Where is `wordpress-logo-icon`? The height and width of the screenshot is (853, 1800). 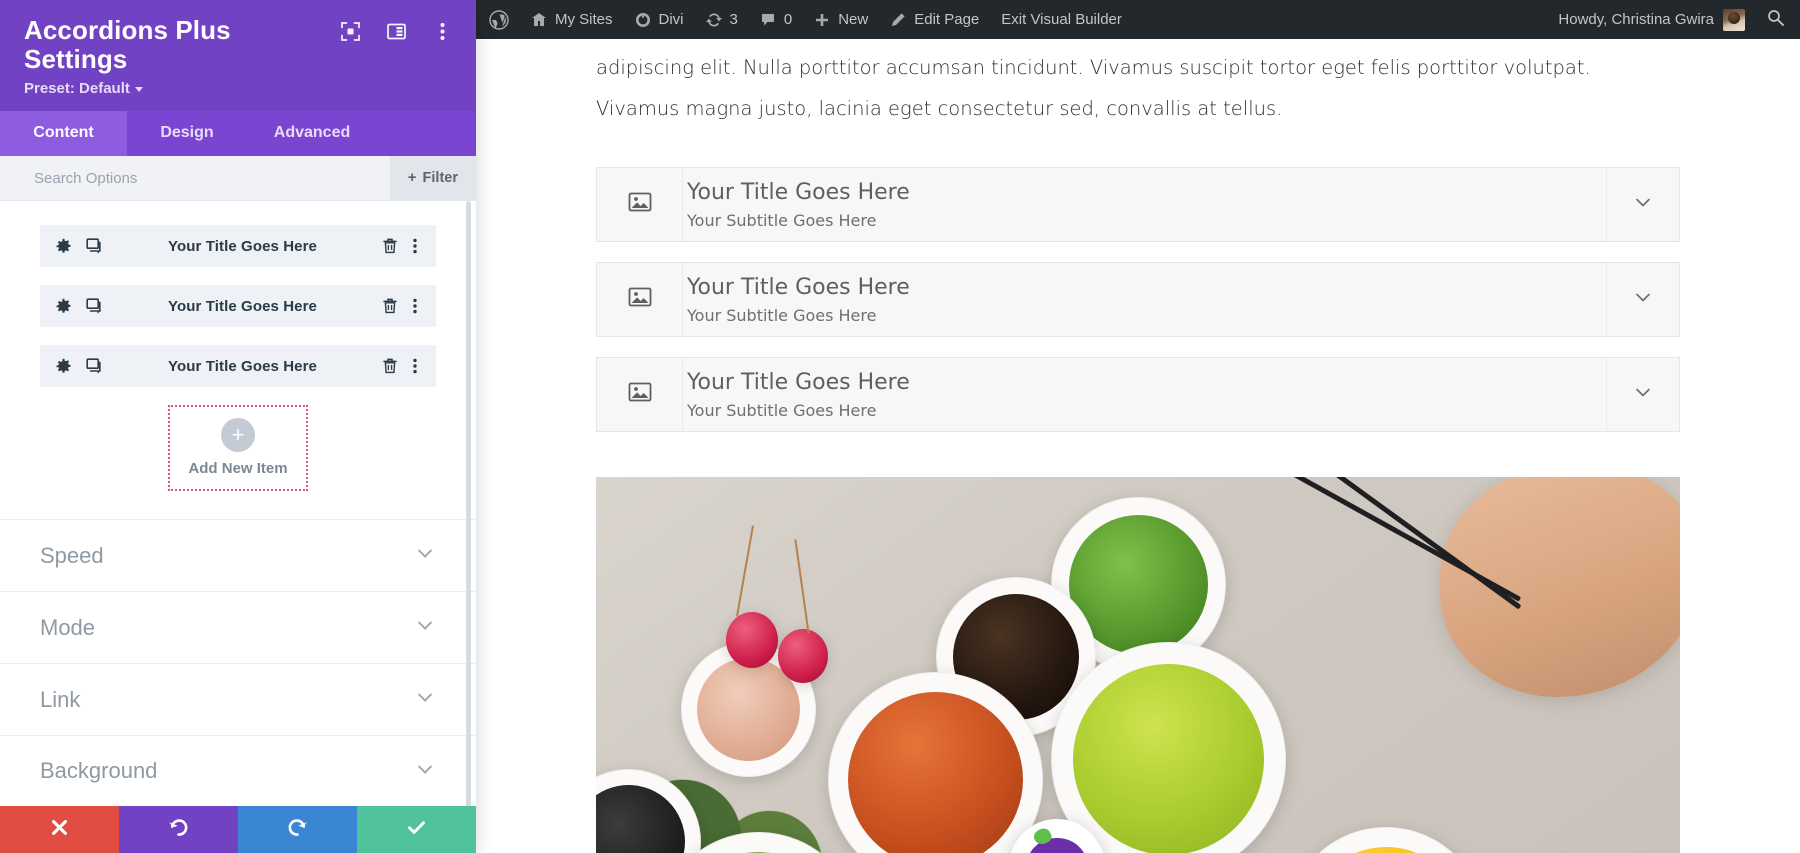 wordpress-logo-icon is located at coordinates (499, 19).